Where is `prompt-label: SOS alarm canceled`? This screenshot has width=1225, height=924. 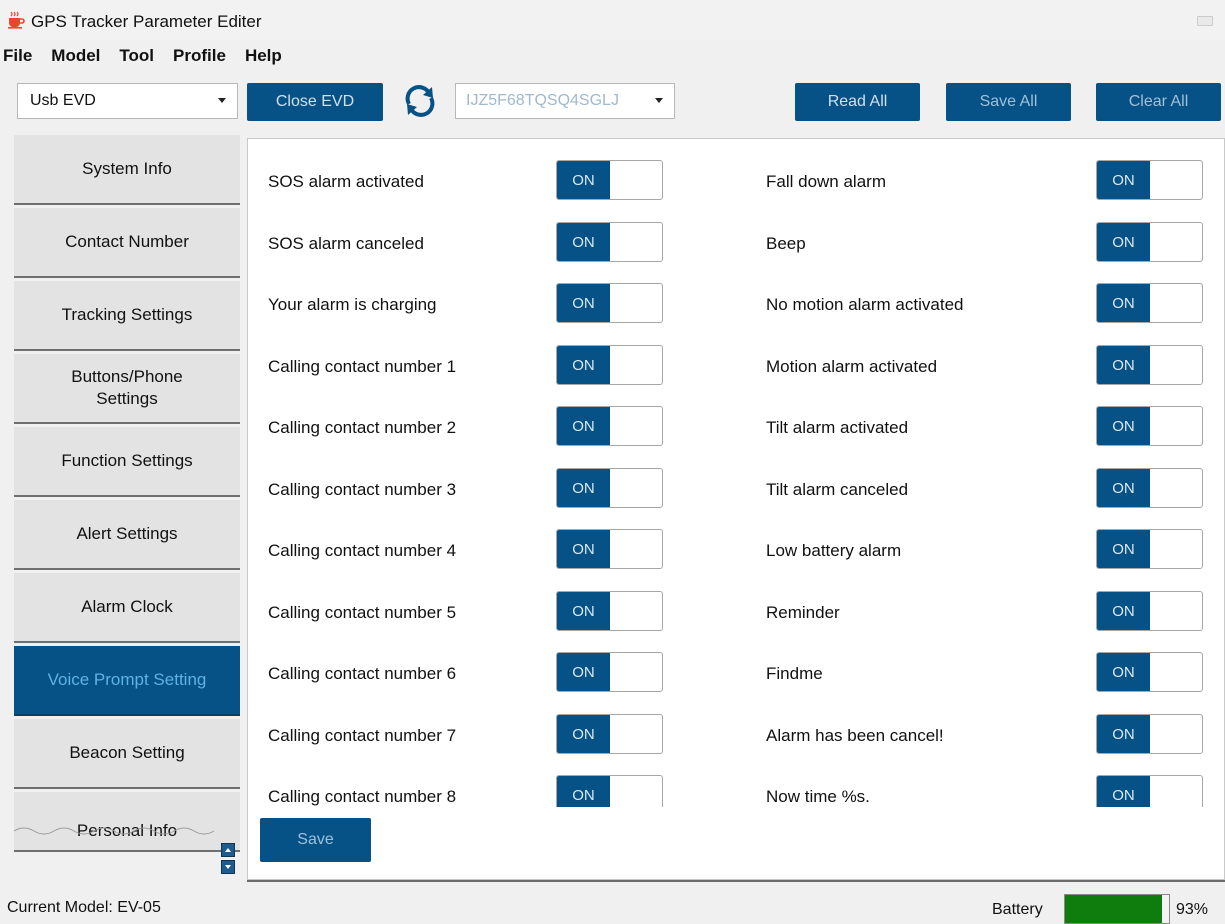 prompt-label: SOS alarm canceled is located at coordinates (346, 243).